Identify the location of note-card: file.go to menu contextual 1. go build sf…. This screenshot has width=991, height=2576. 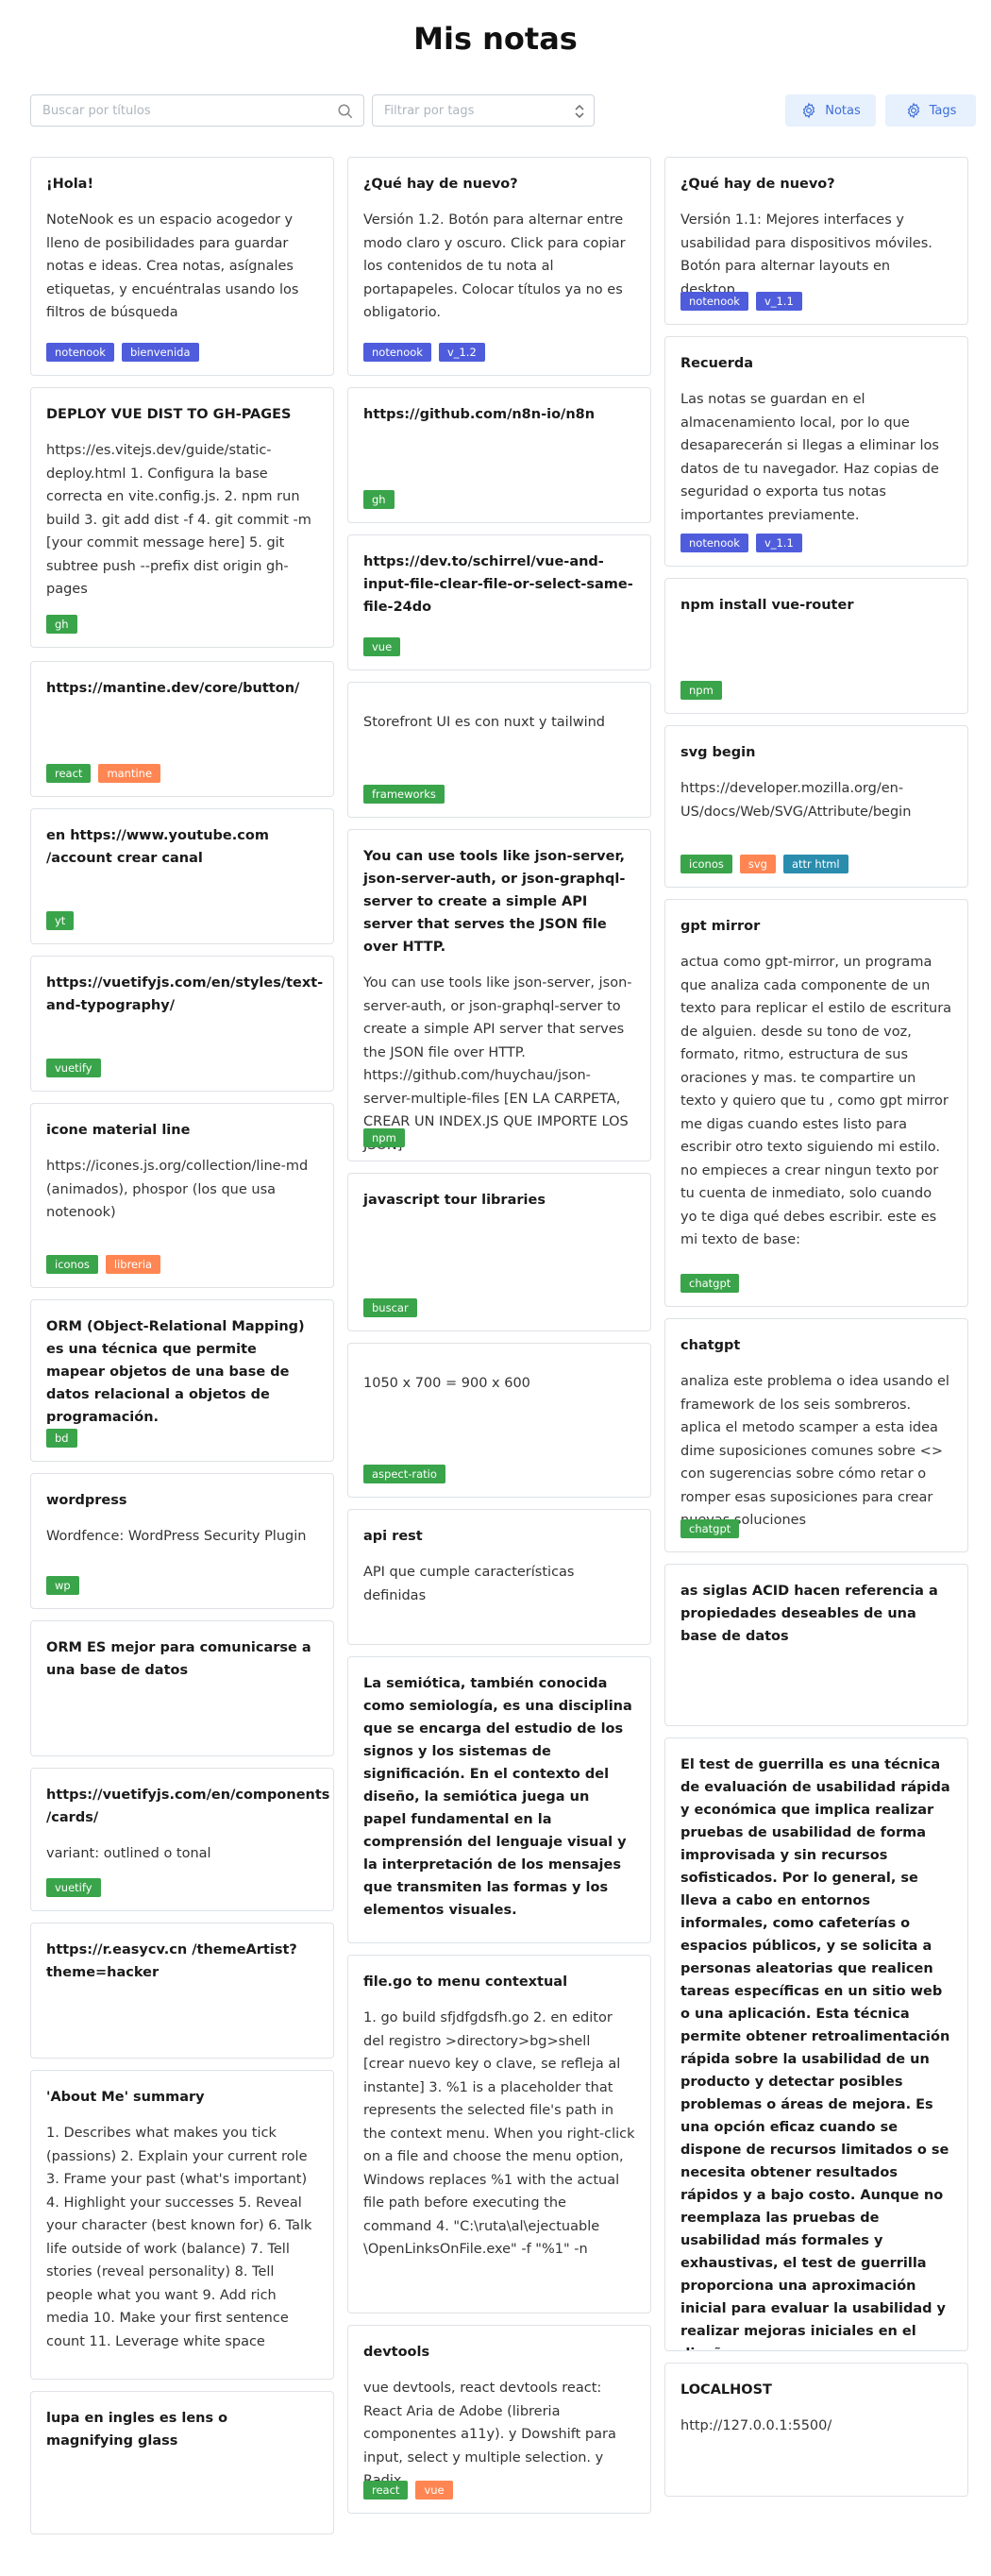
(499, 2134).